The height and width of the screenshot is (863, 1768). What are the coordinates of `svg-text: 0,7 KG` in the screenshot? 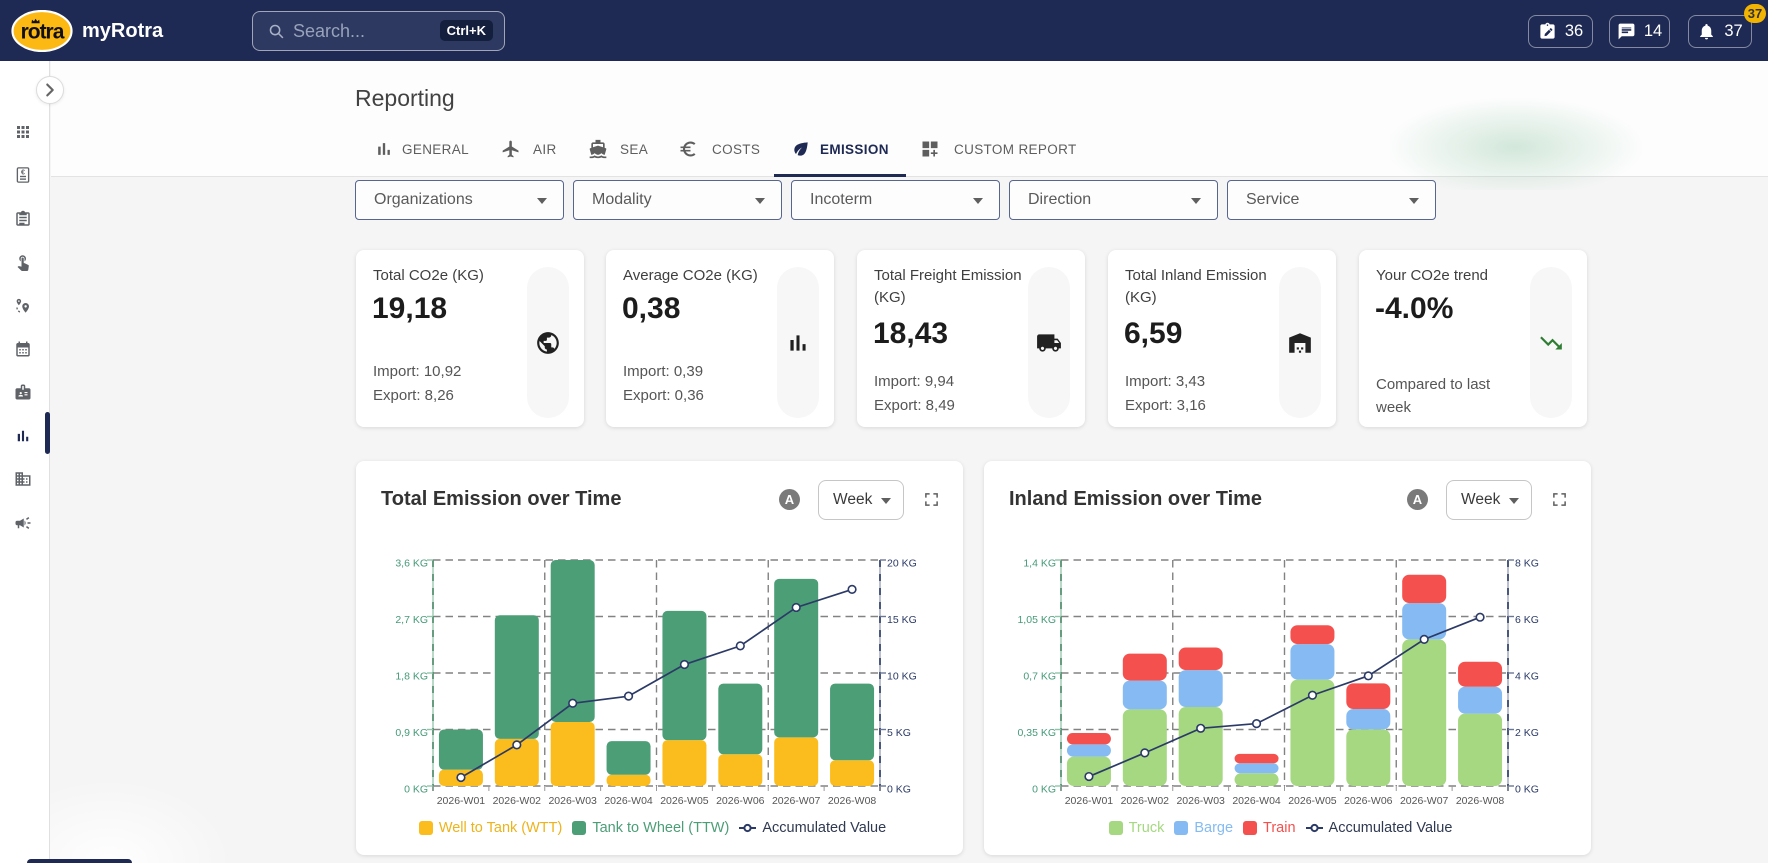 It's located at (1039, 677).